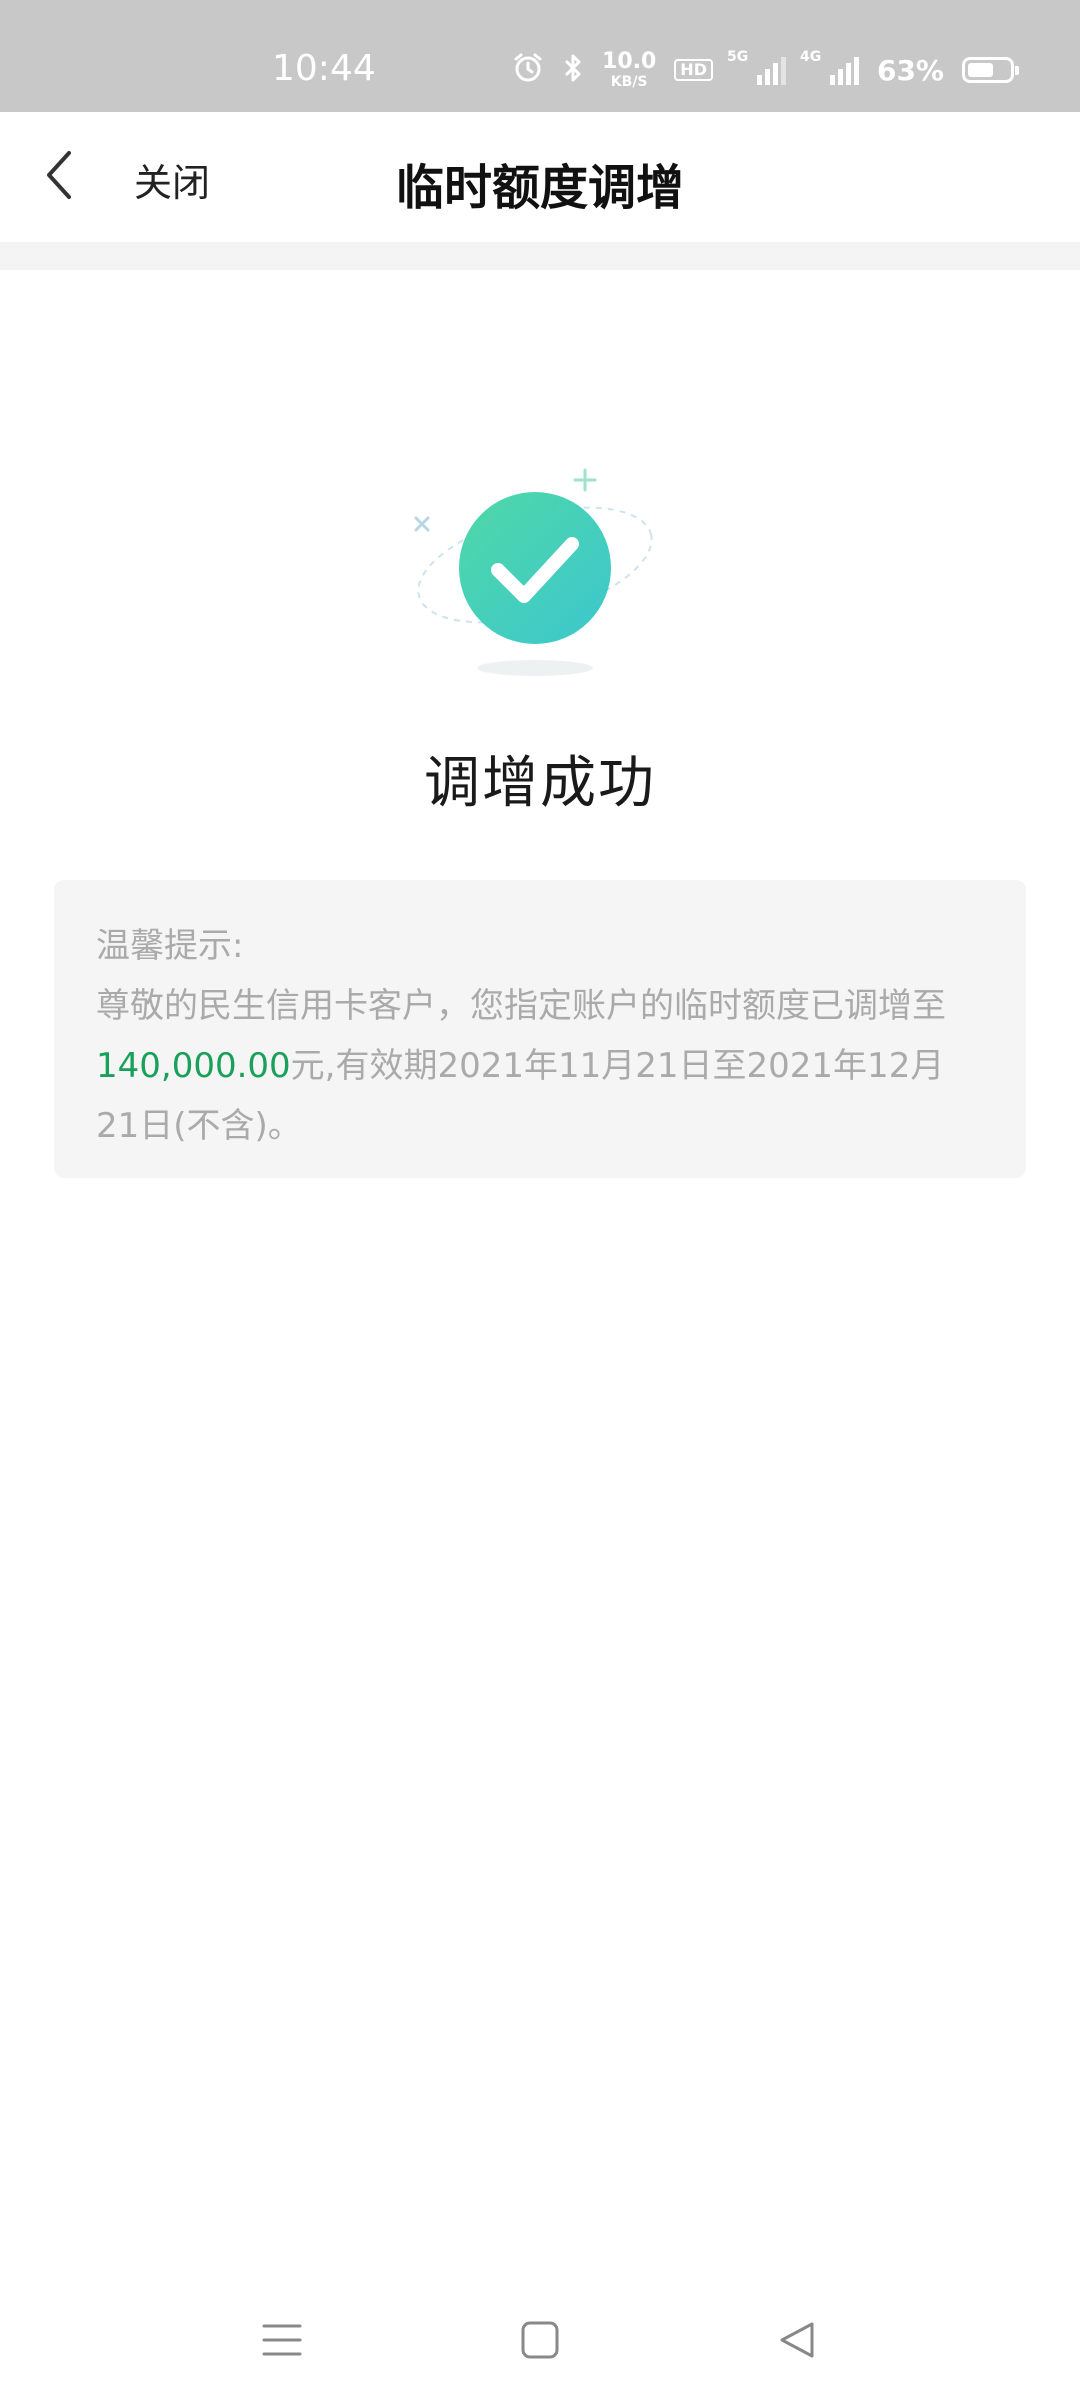  I want to click on home-icon, so click(540, 2347).